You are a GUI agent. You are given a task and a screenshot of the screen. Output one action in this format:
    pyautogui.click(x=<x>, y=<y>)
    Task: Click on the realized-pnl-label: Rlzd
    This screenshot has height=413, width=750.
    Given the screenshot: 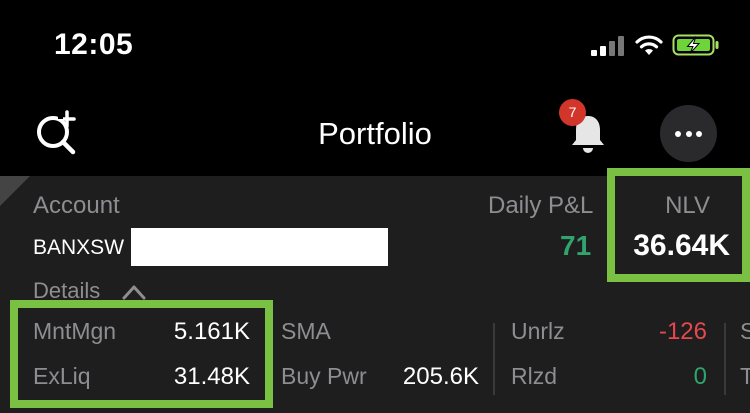 What is the action you would take?
    pyautogui.click(x=534, y=376)
    